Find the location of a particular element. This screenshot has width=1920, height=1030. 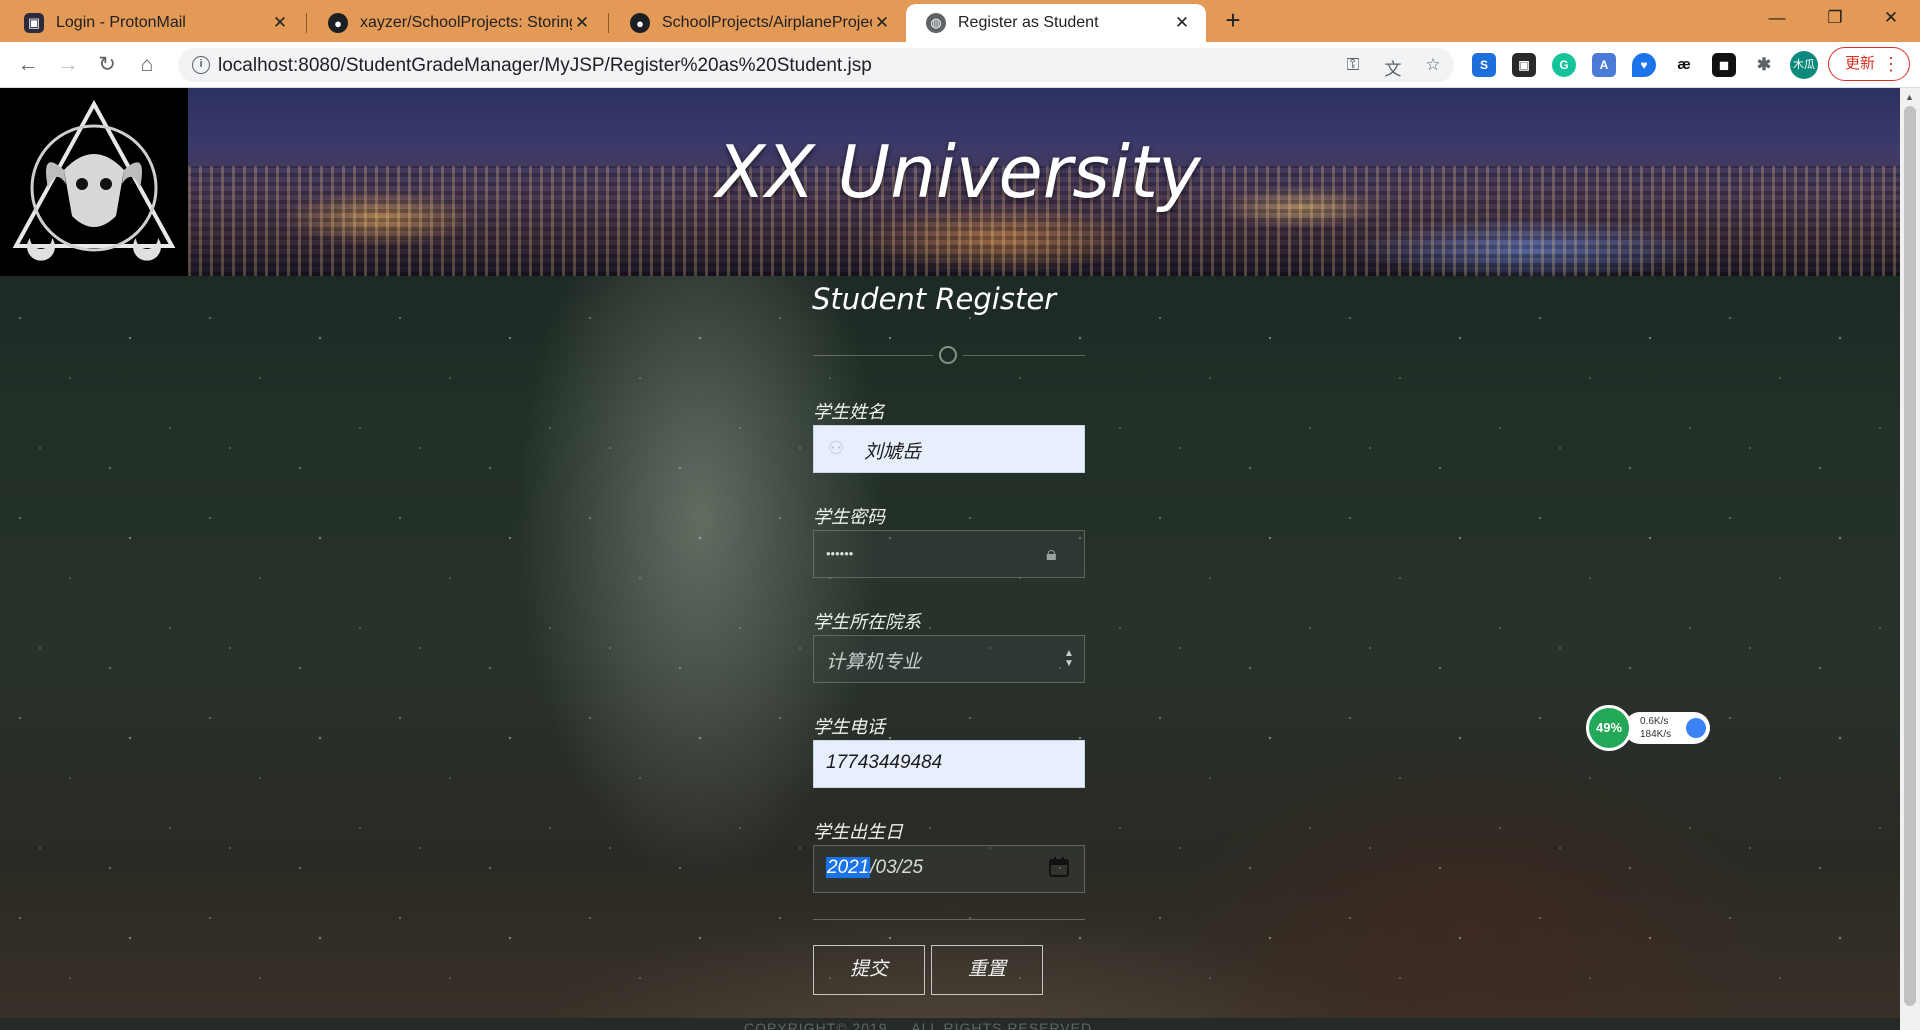

calendar-icon is located at coordinates (1059, 867).